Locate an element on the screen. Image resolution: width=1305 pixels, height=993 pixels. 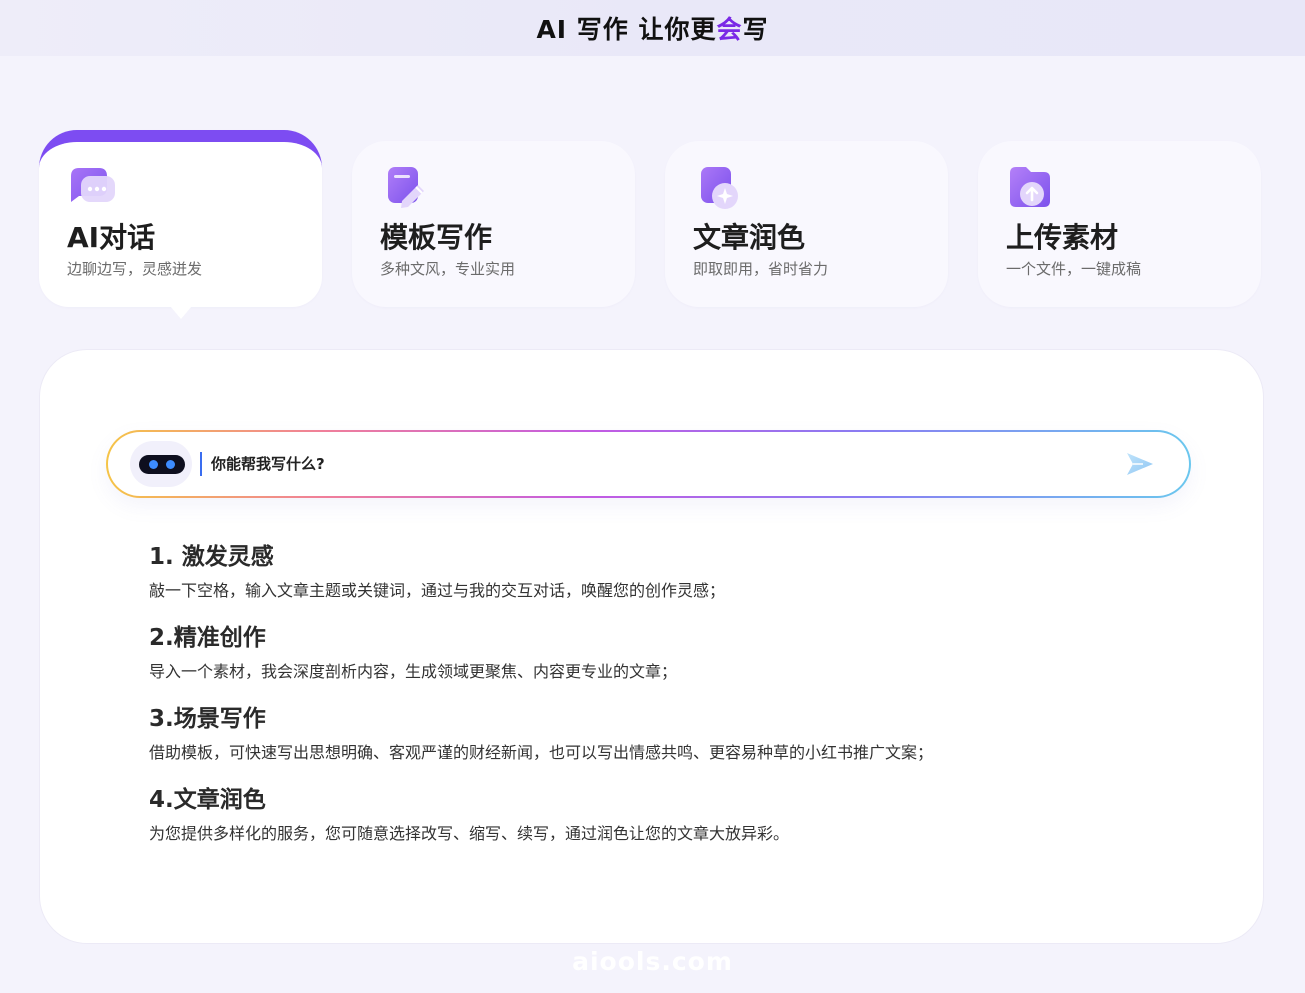
watermark-text: aiools.com is located at coordinates (652, 961).